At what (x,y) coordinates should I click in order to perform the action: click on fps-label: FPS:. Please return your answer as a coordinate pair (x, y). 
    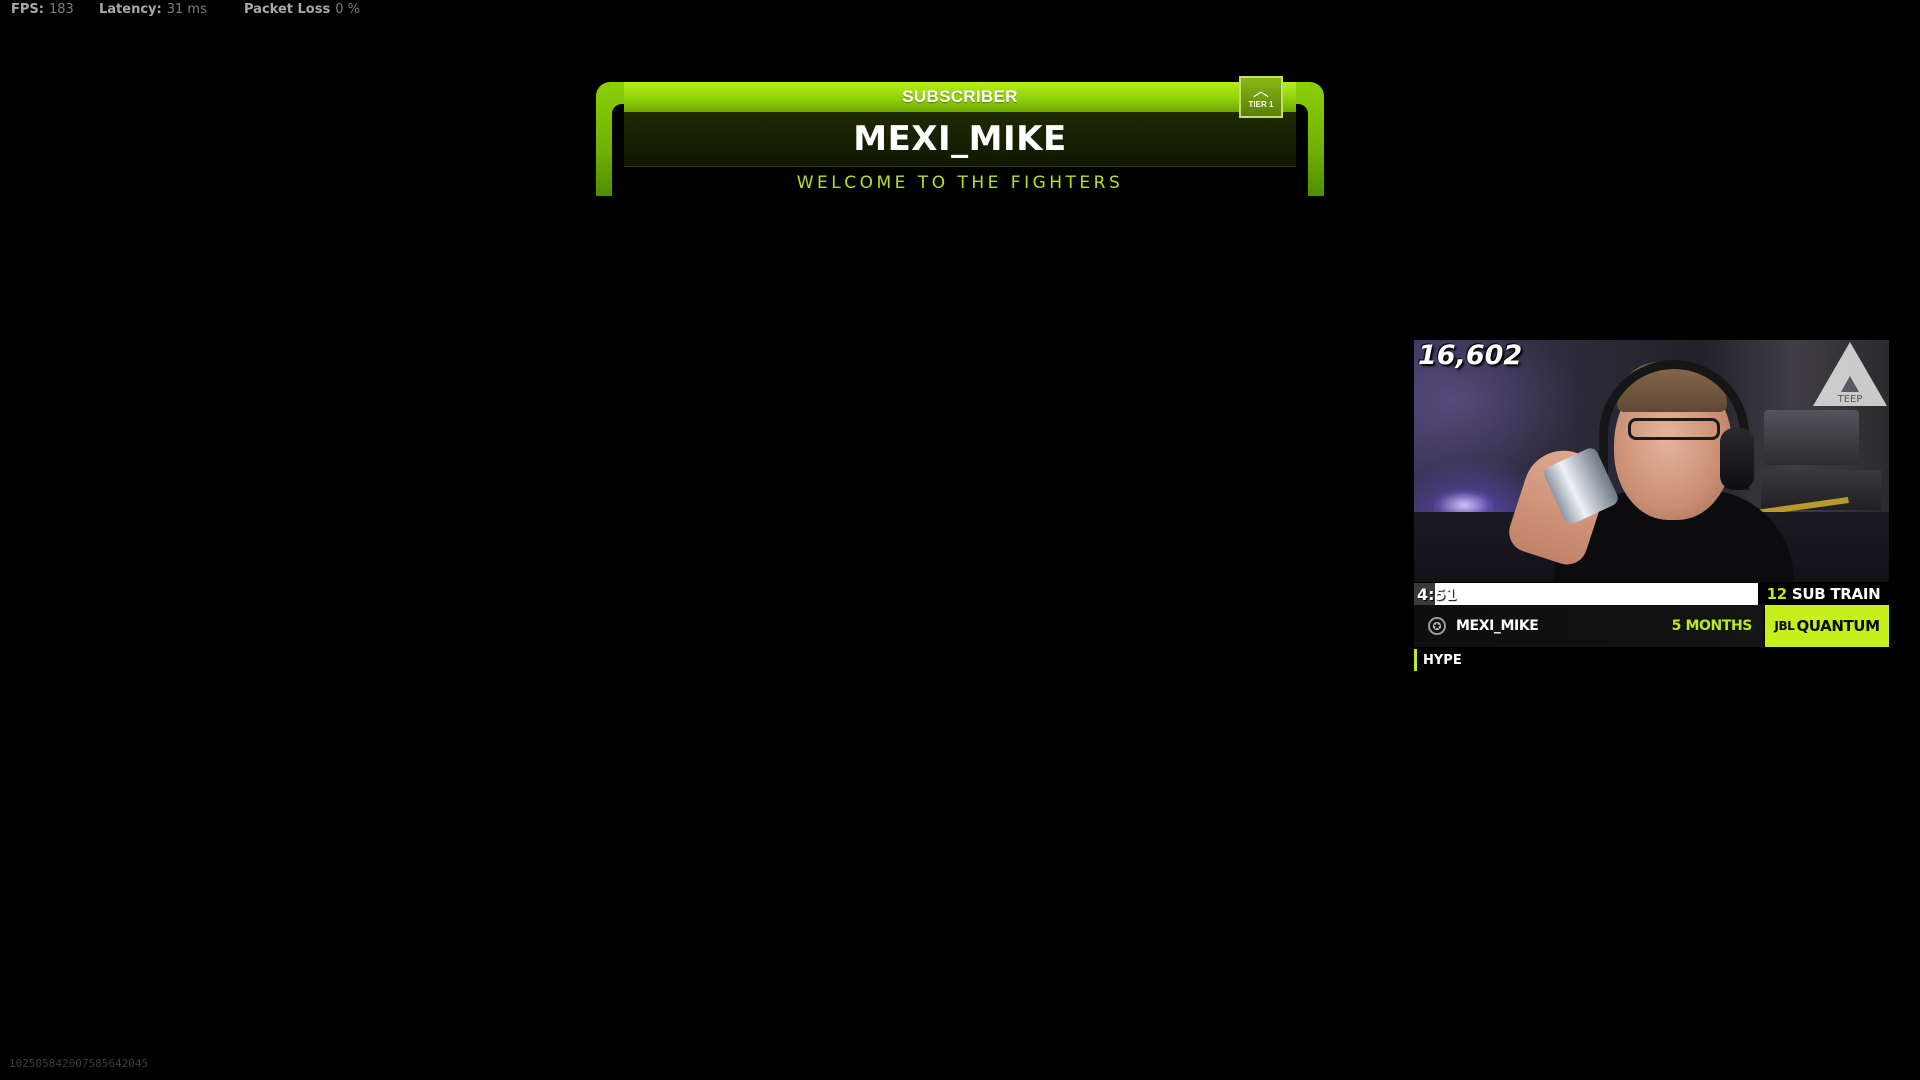
    Looking at the image, I should click on (27, 9).